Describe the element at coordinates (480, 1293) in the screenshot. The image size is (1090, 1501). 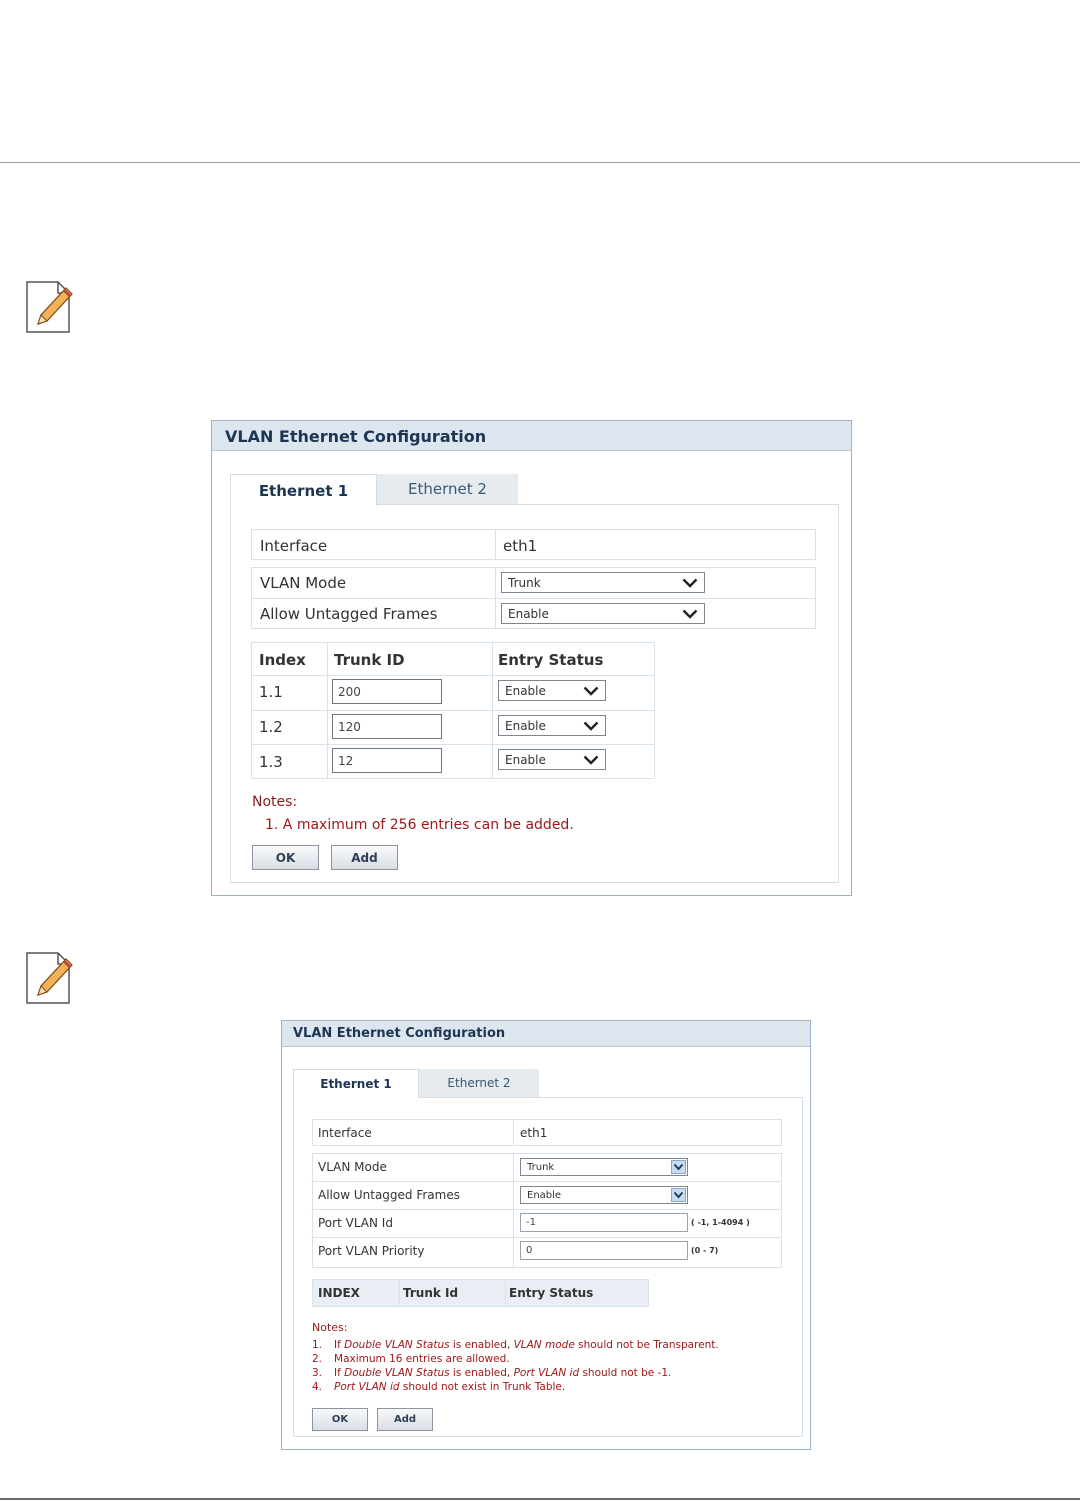
I see `trunk-table-header` at that location.